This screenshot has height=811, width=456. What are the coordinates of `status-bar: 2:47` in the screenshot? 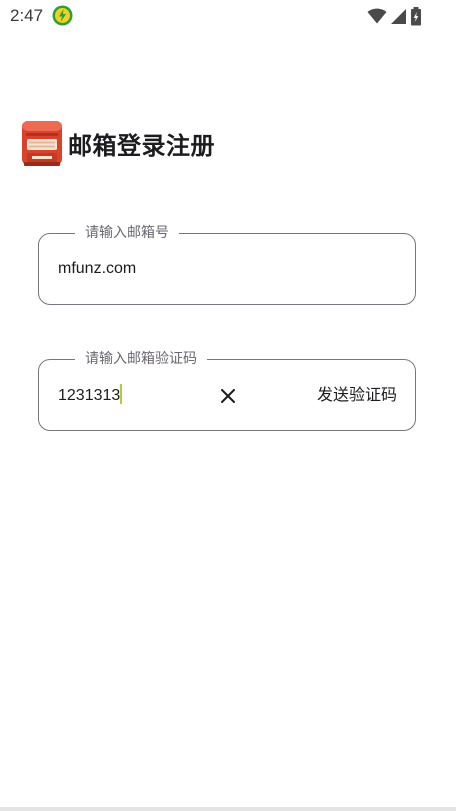 It's located at (228, 16).